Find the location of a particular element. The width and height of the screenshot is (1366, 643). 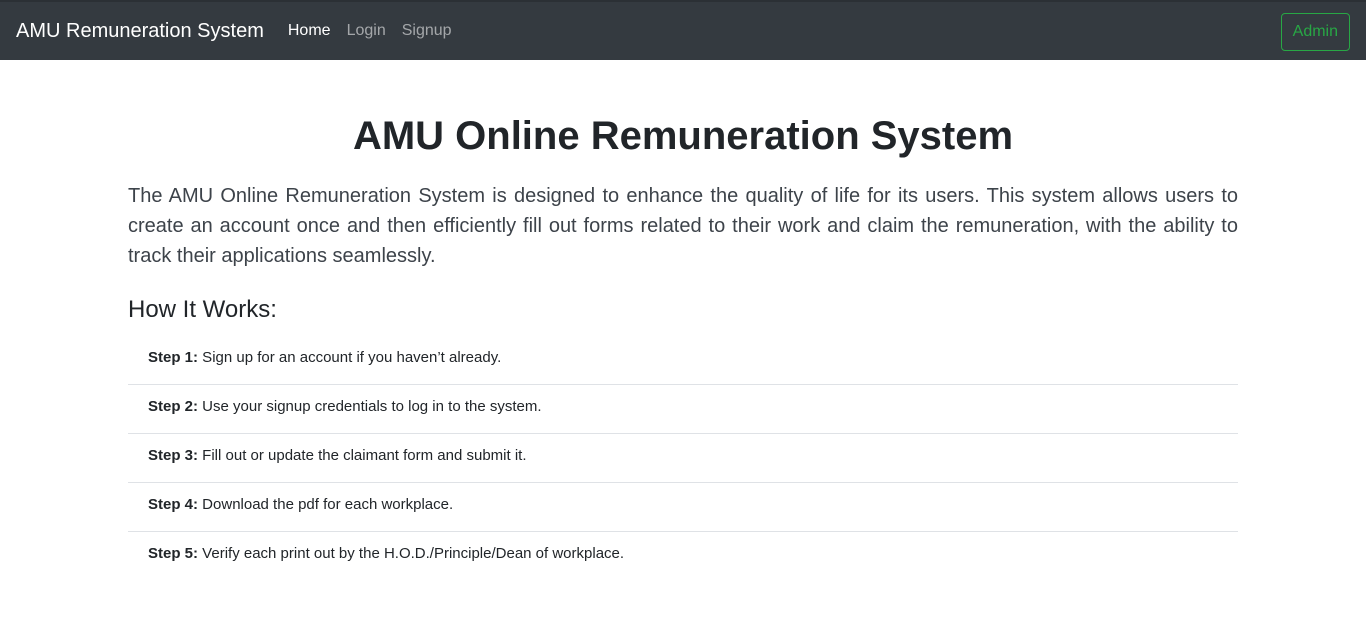

admin-button: Admin is located at coordinates (1315, 32).